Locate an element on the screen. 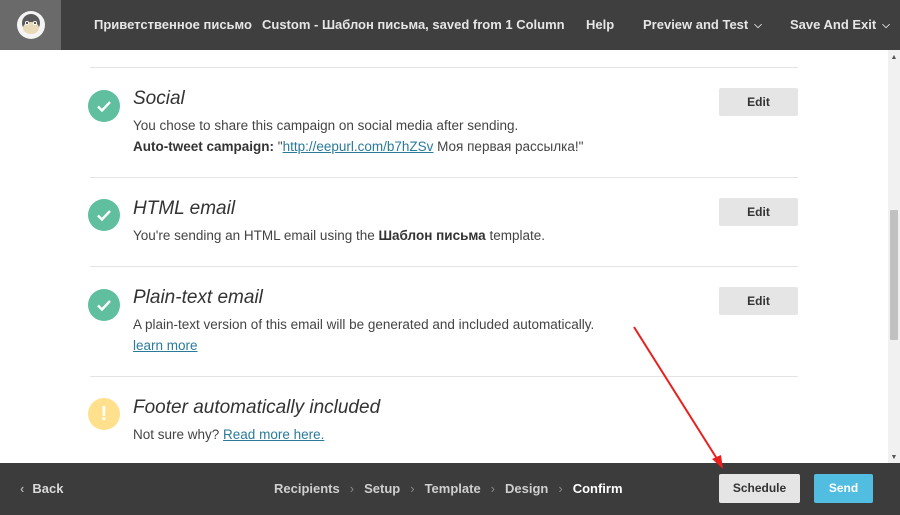  footer-description: Not sure why? Read more here. is located at coordinates (228, 434).